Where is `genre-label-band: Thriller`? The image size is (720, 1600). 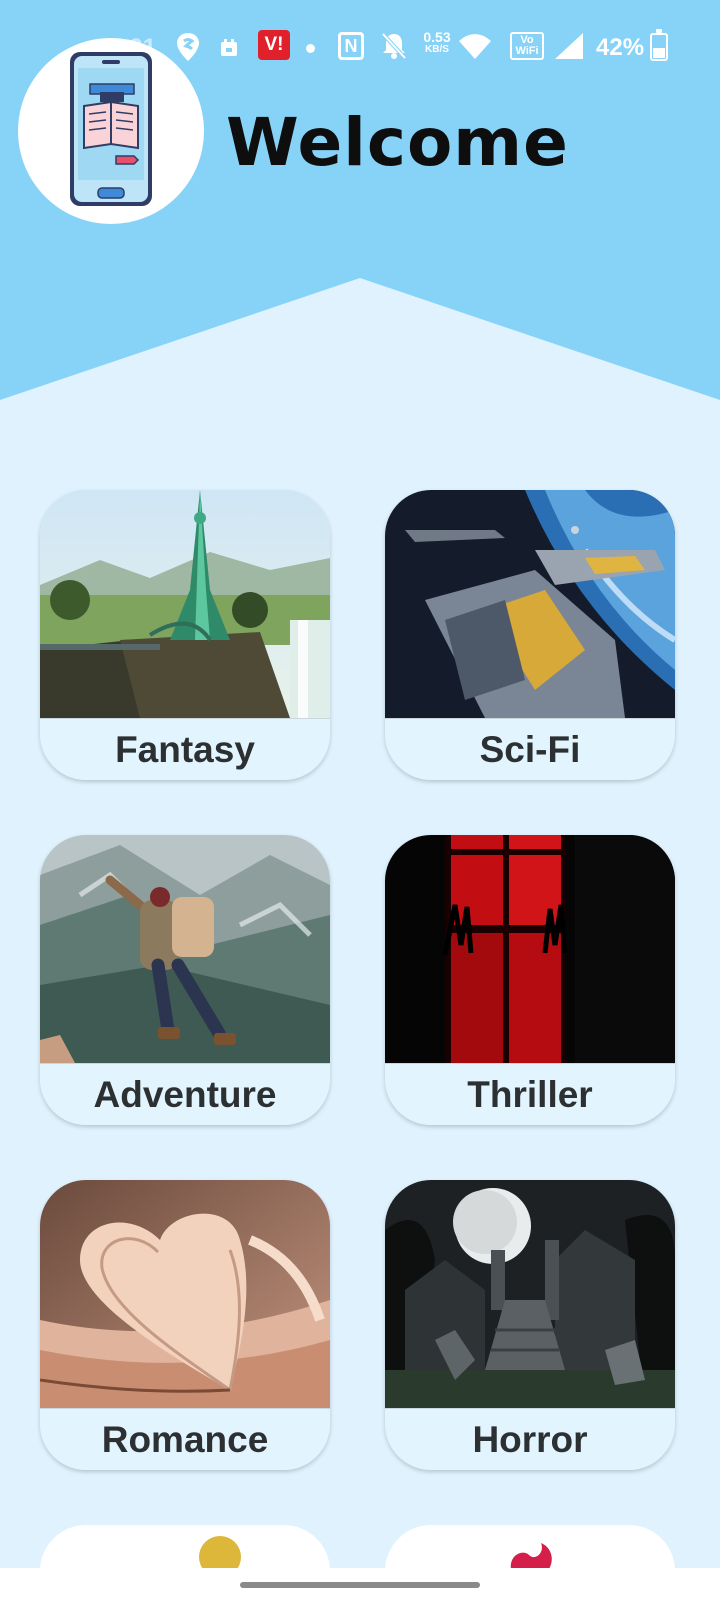
genre-label-band: Thriller is located at coordinates (530, 1094).